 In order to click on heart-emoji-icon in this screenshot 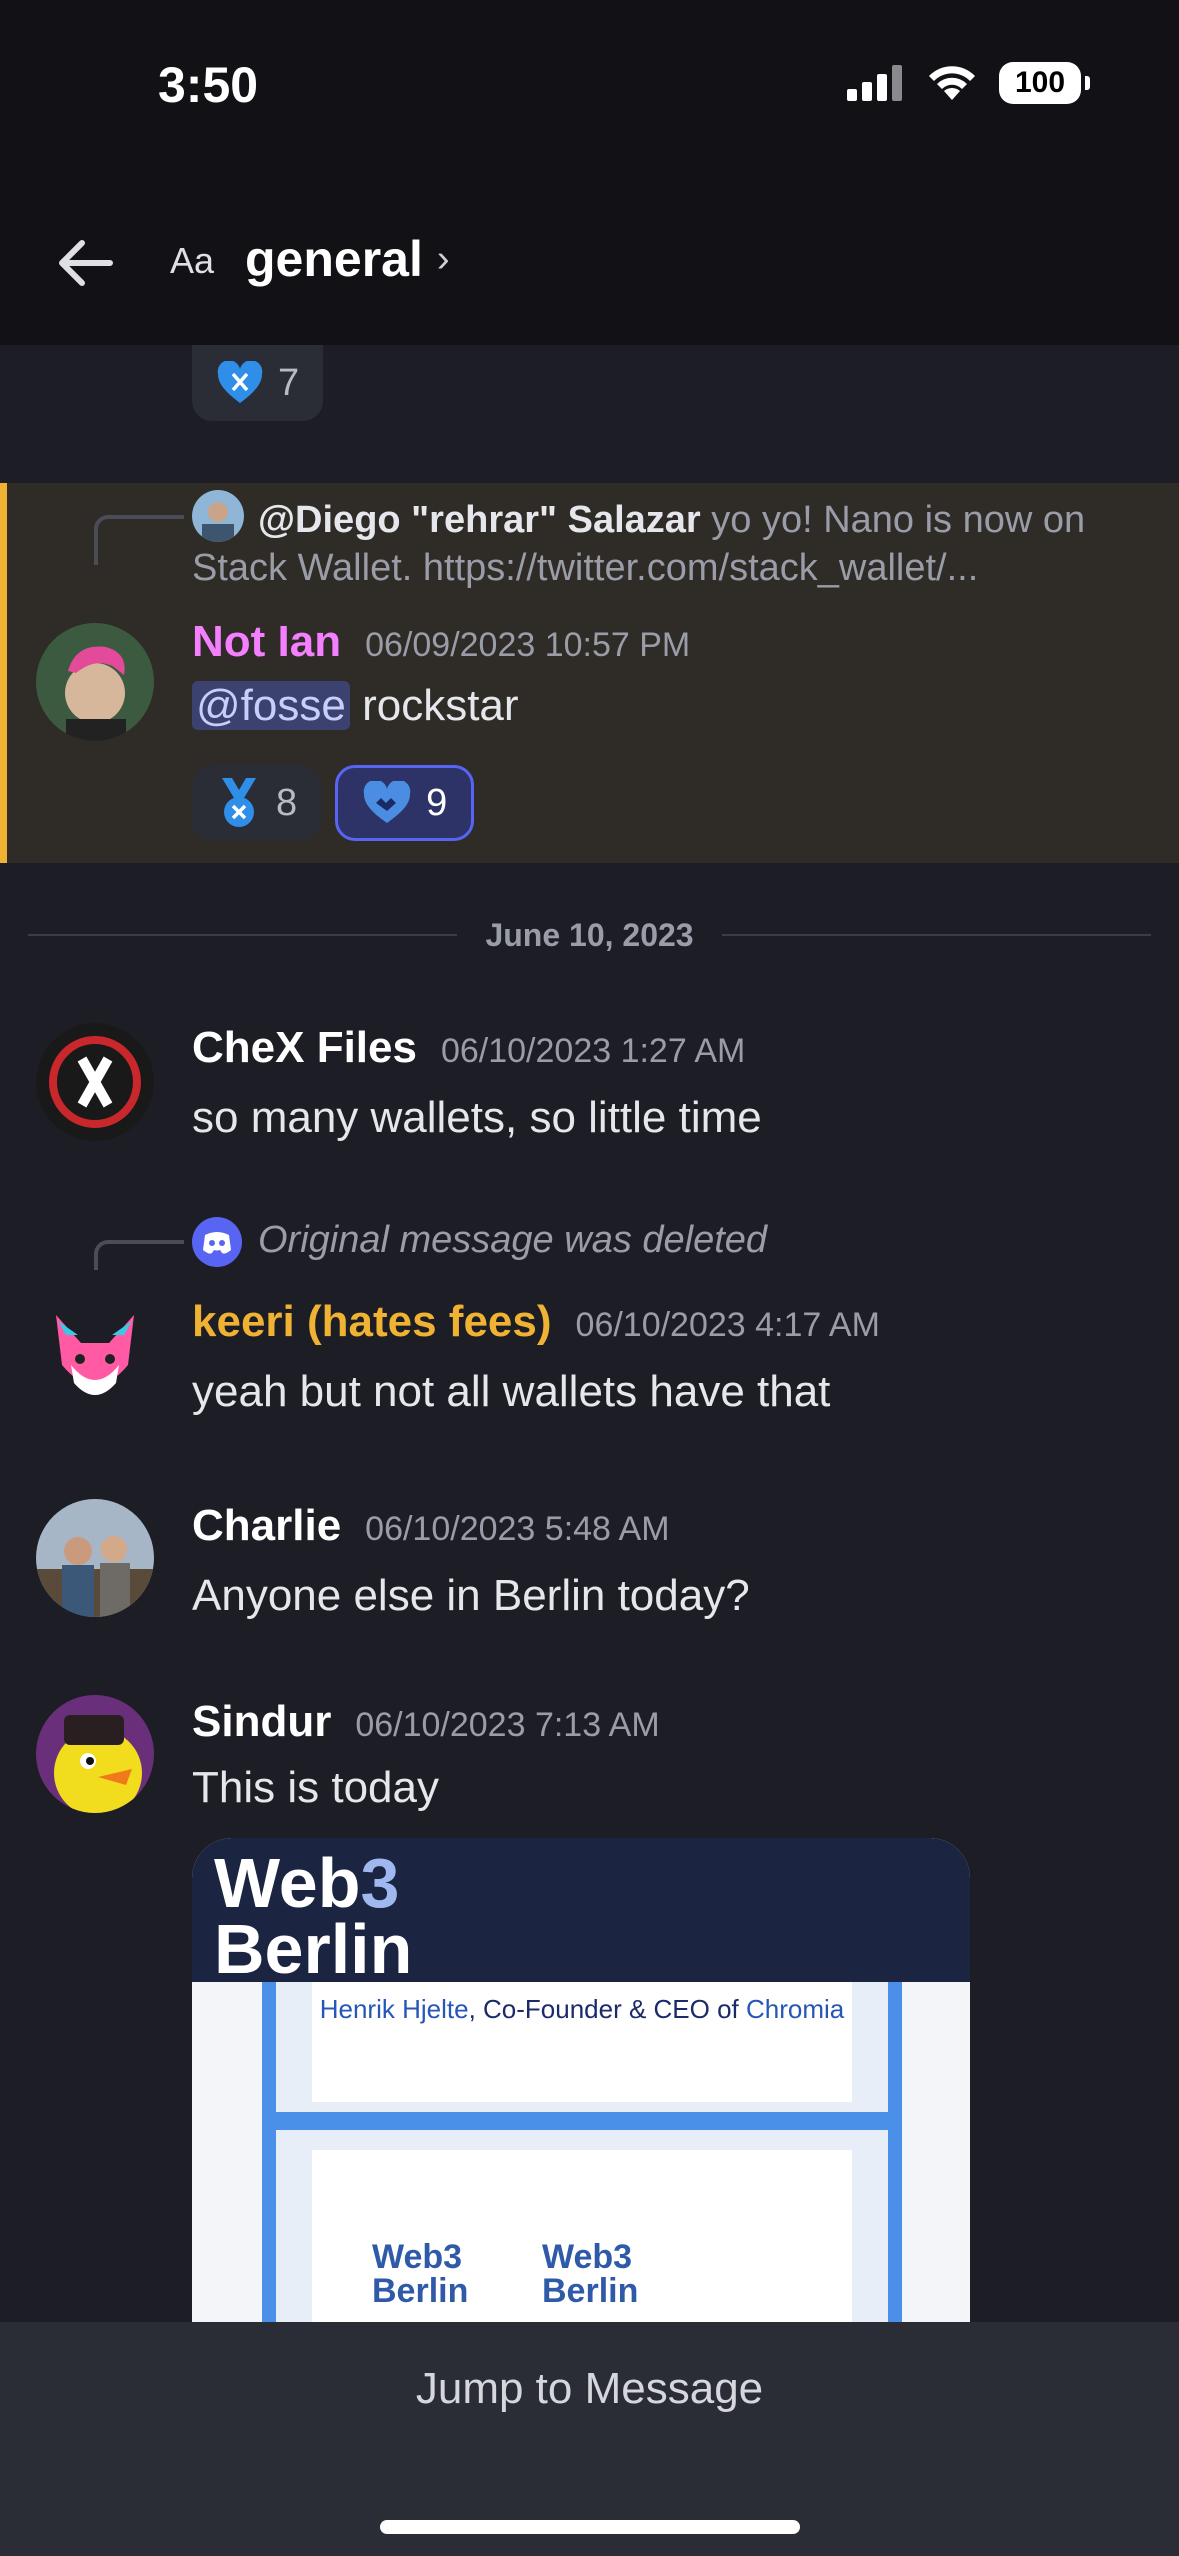, I will do `click(387, 802)`.